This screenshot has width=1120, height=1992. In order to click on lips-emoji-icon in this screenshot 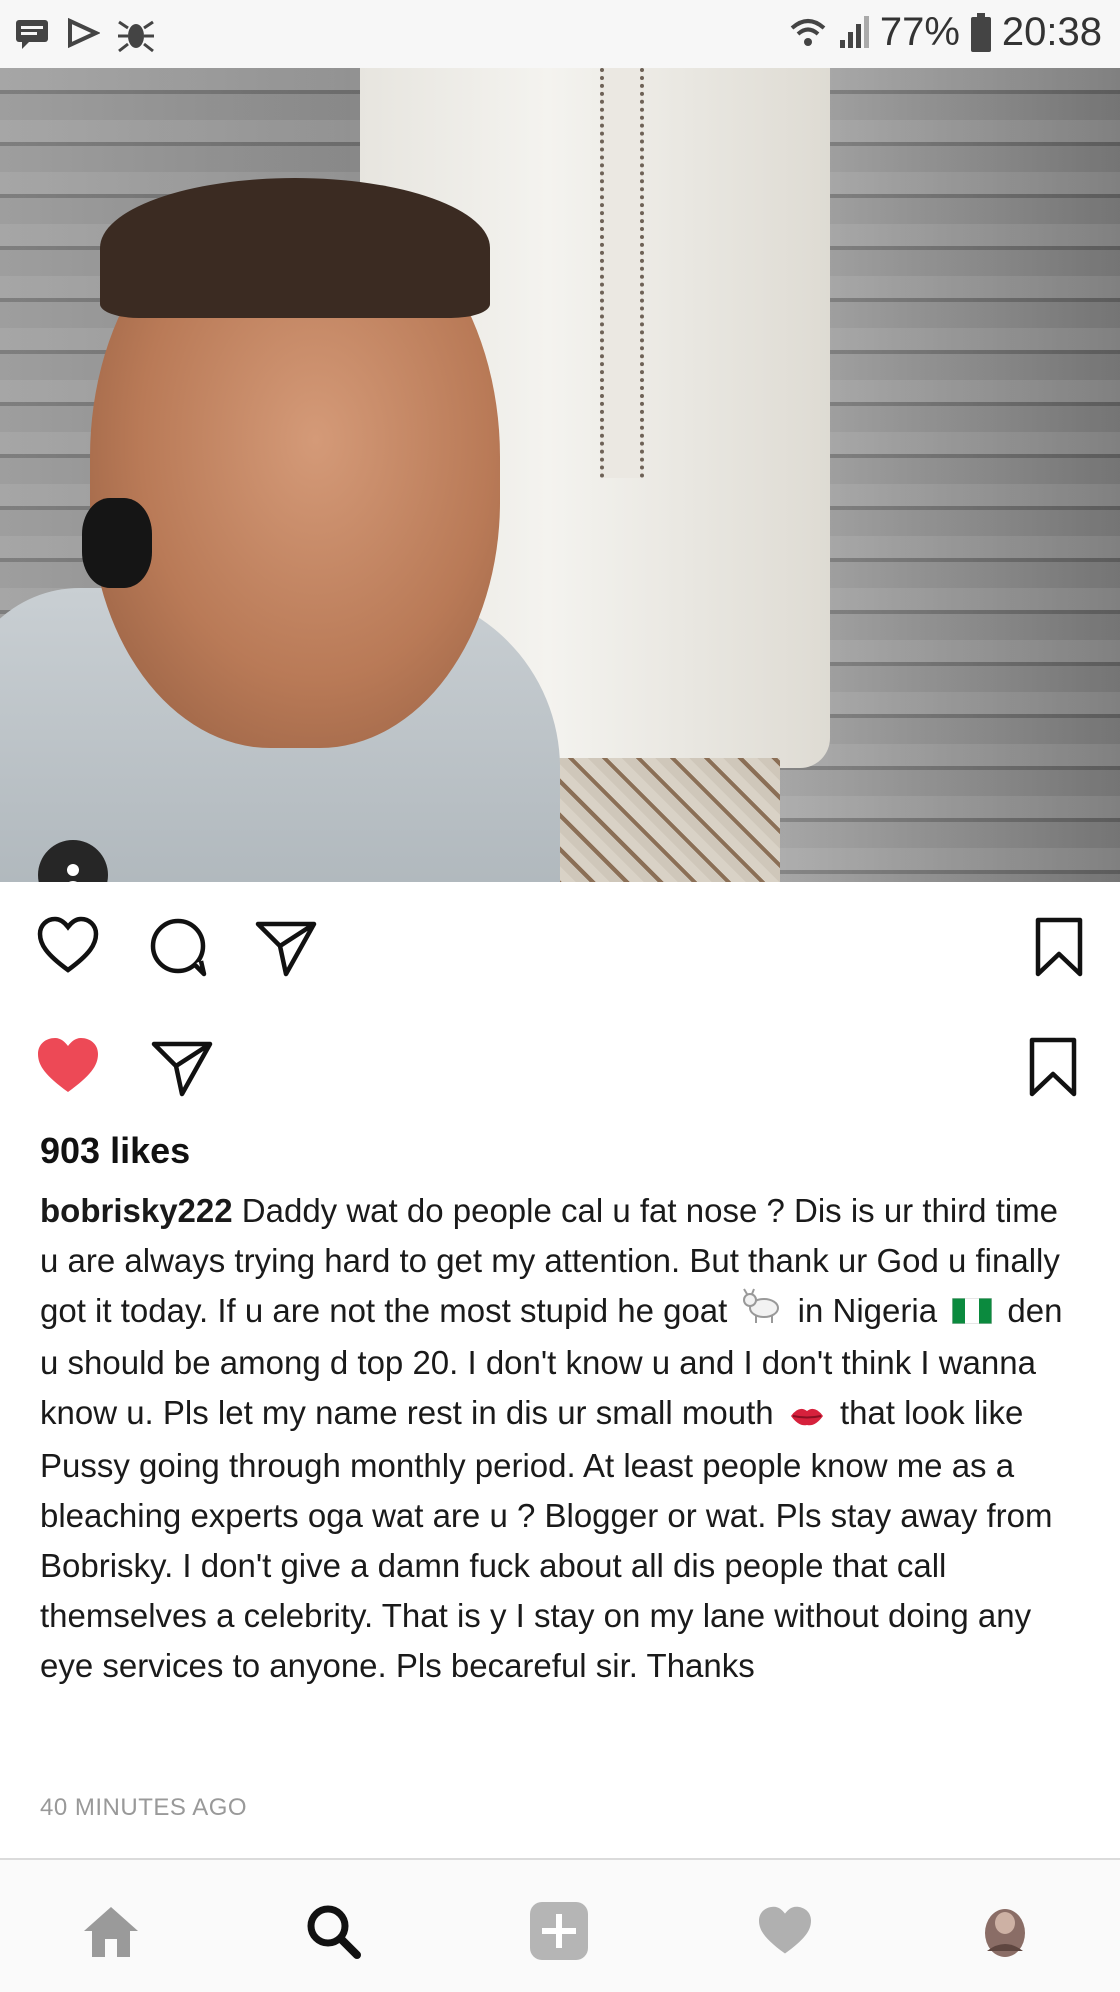, I will do `click(807, 1416)`.